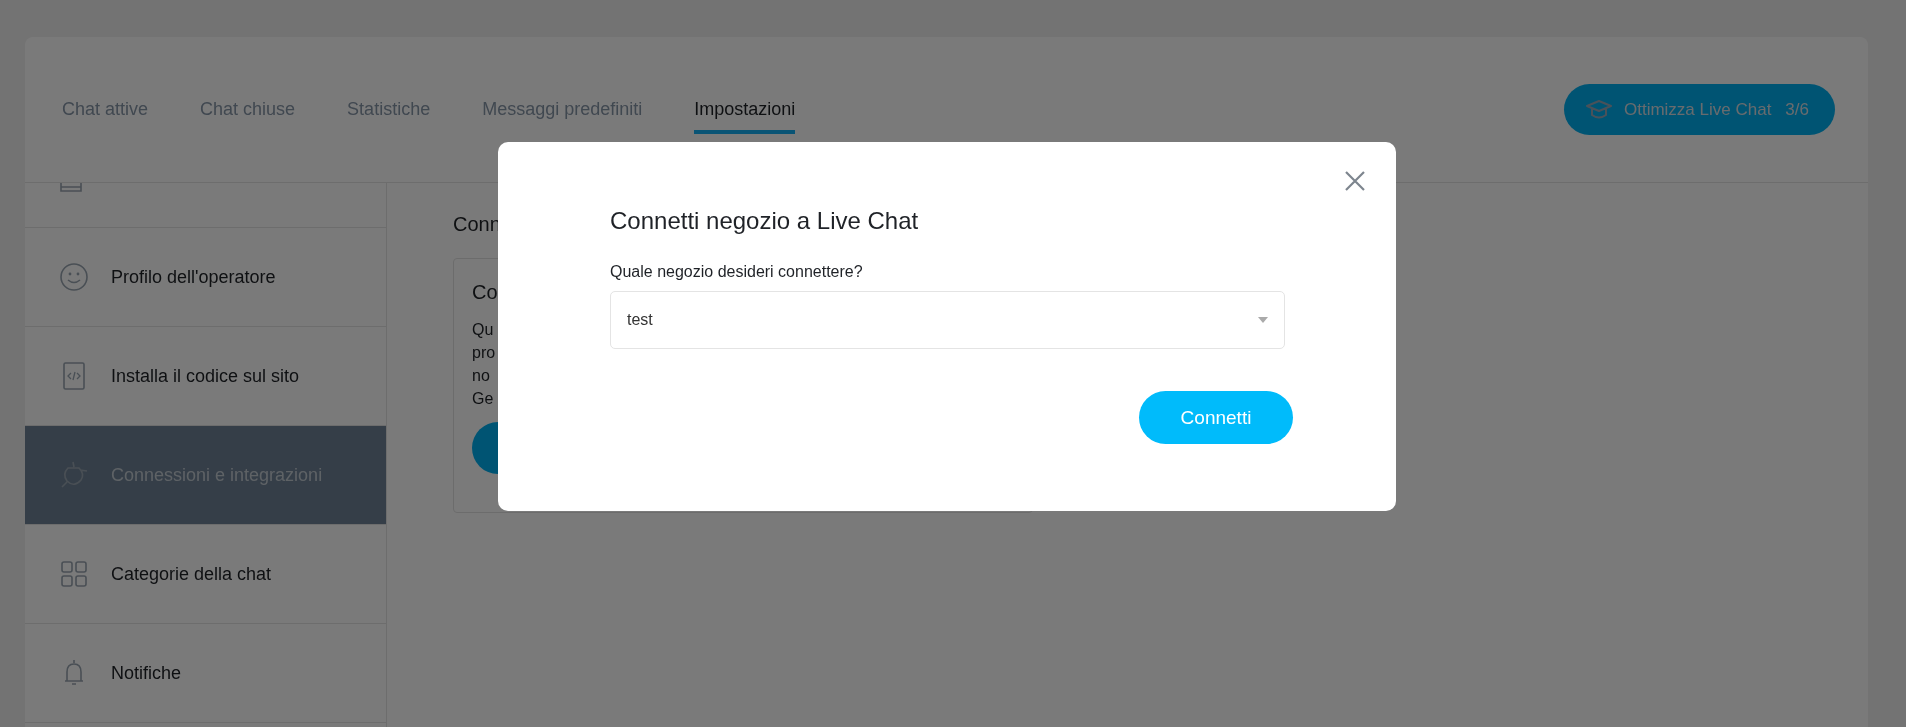  I want to click on modal-title: Connetti negozio a Live Chat, so click(765, 221).